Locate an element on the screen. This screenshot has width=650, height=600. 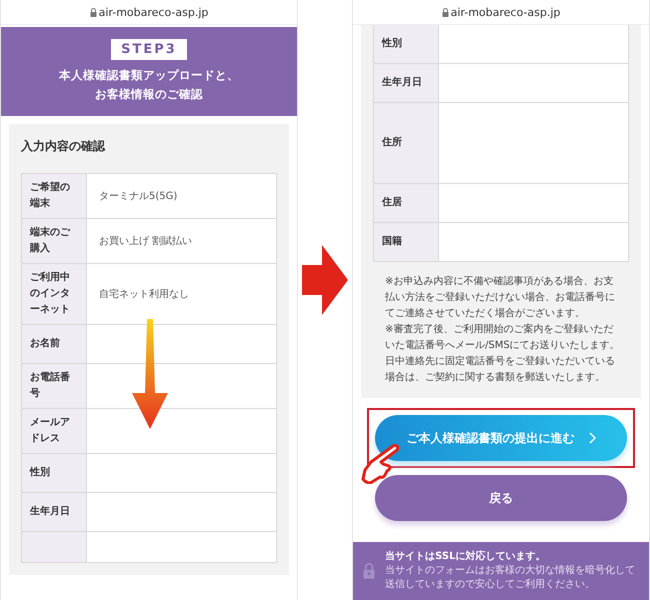
panel-title: 入力内容の確認 is located at coordinates (63, 146).